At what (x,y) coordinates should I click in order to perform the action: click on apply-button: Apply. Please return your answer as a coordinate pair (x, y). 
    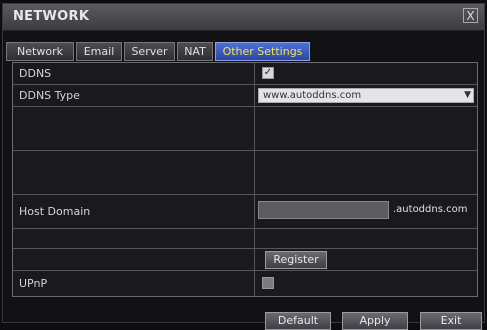
    Looking at the image, I should click on (375, 321).